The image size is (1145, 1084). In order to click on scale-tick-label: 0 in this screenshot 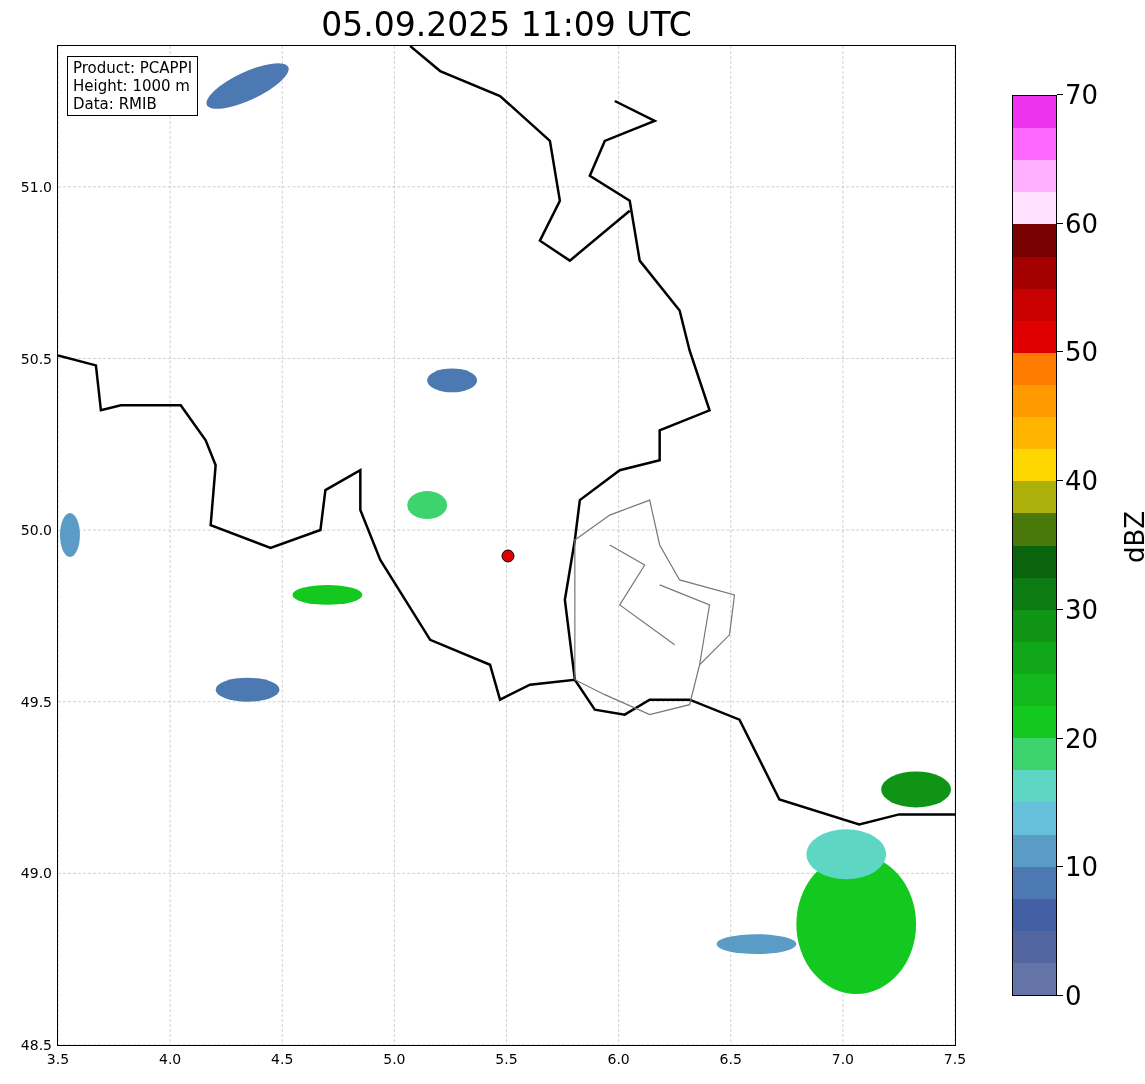, I will do `click(1073, 996)`.